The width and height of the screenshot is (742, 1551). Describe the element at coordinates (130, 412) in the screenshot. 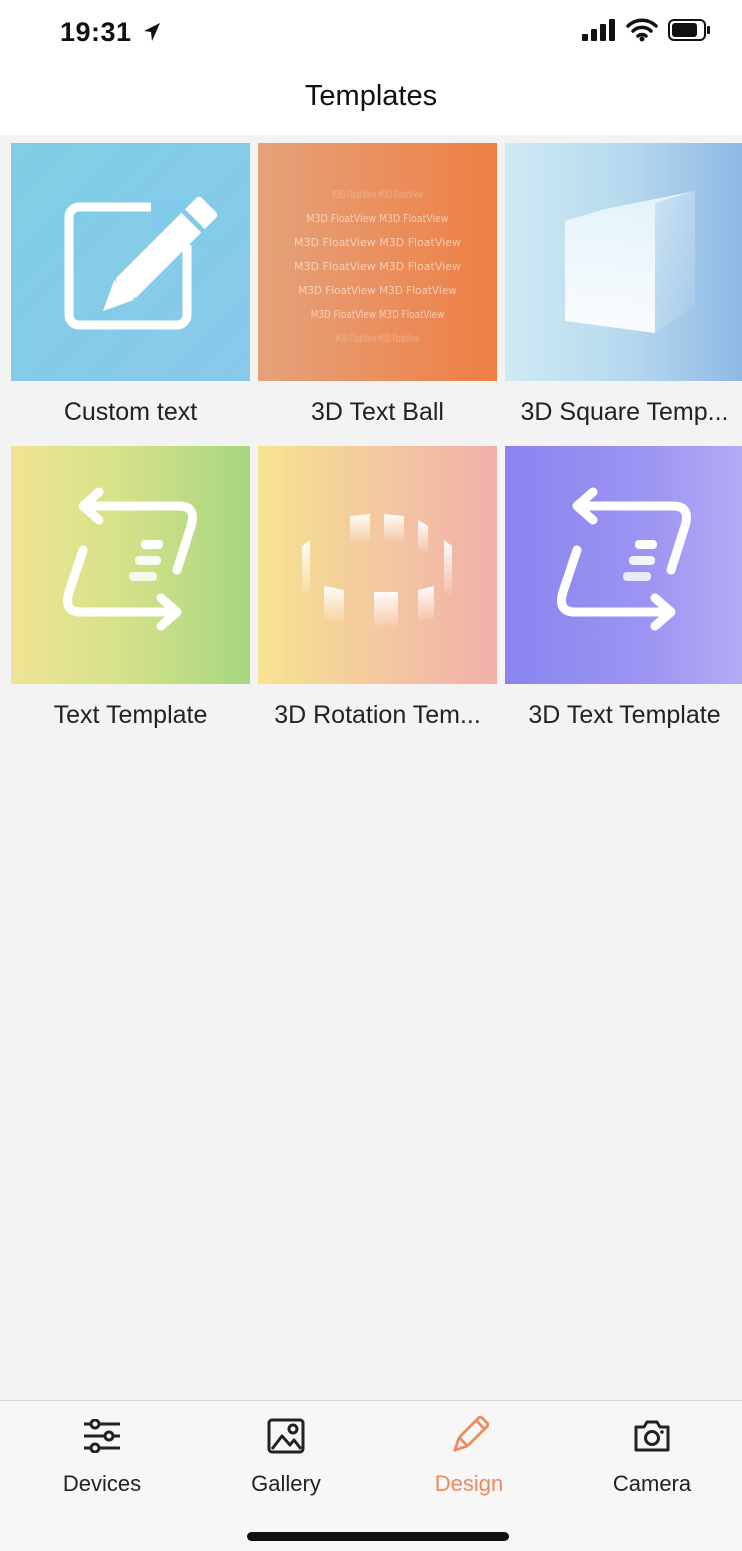

I see `template-label: Custom text` at that location.